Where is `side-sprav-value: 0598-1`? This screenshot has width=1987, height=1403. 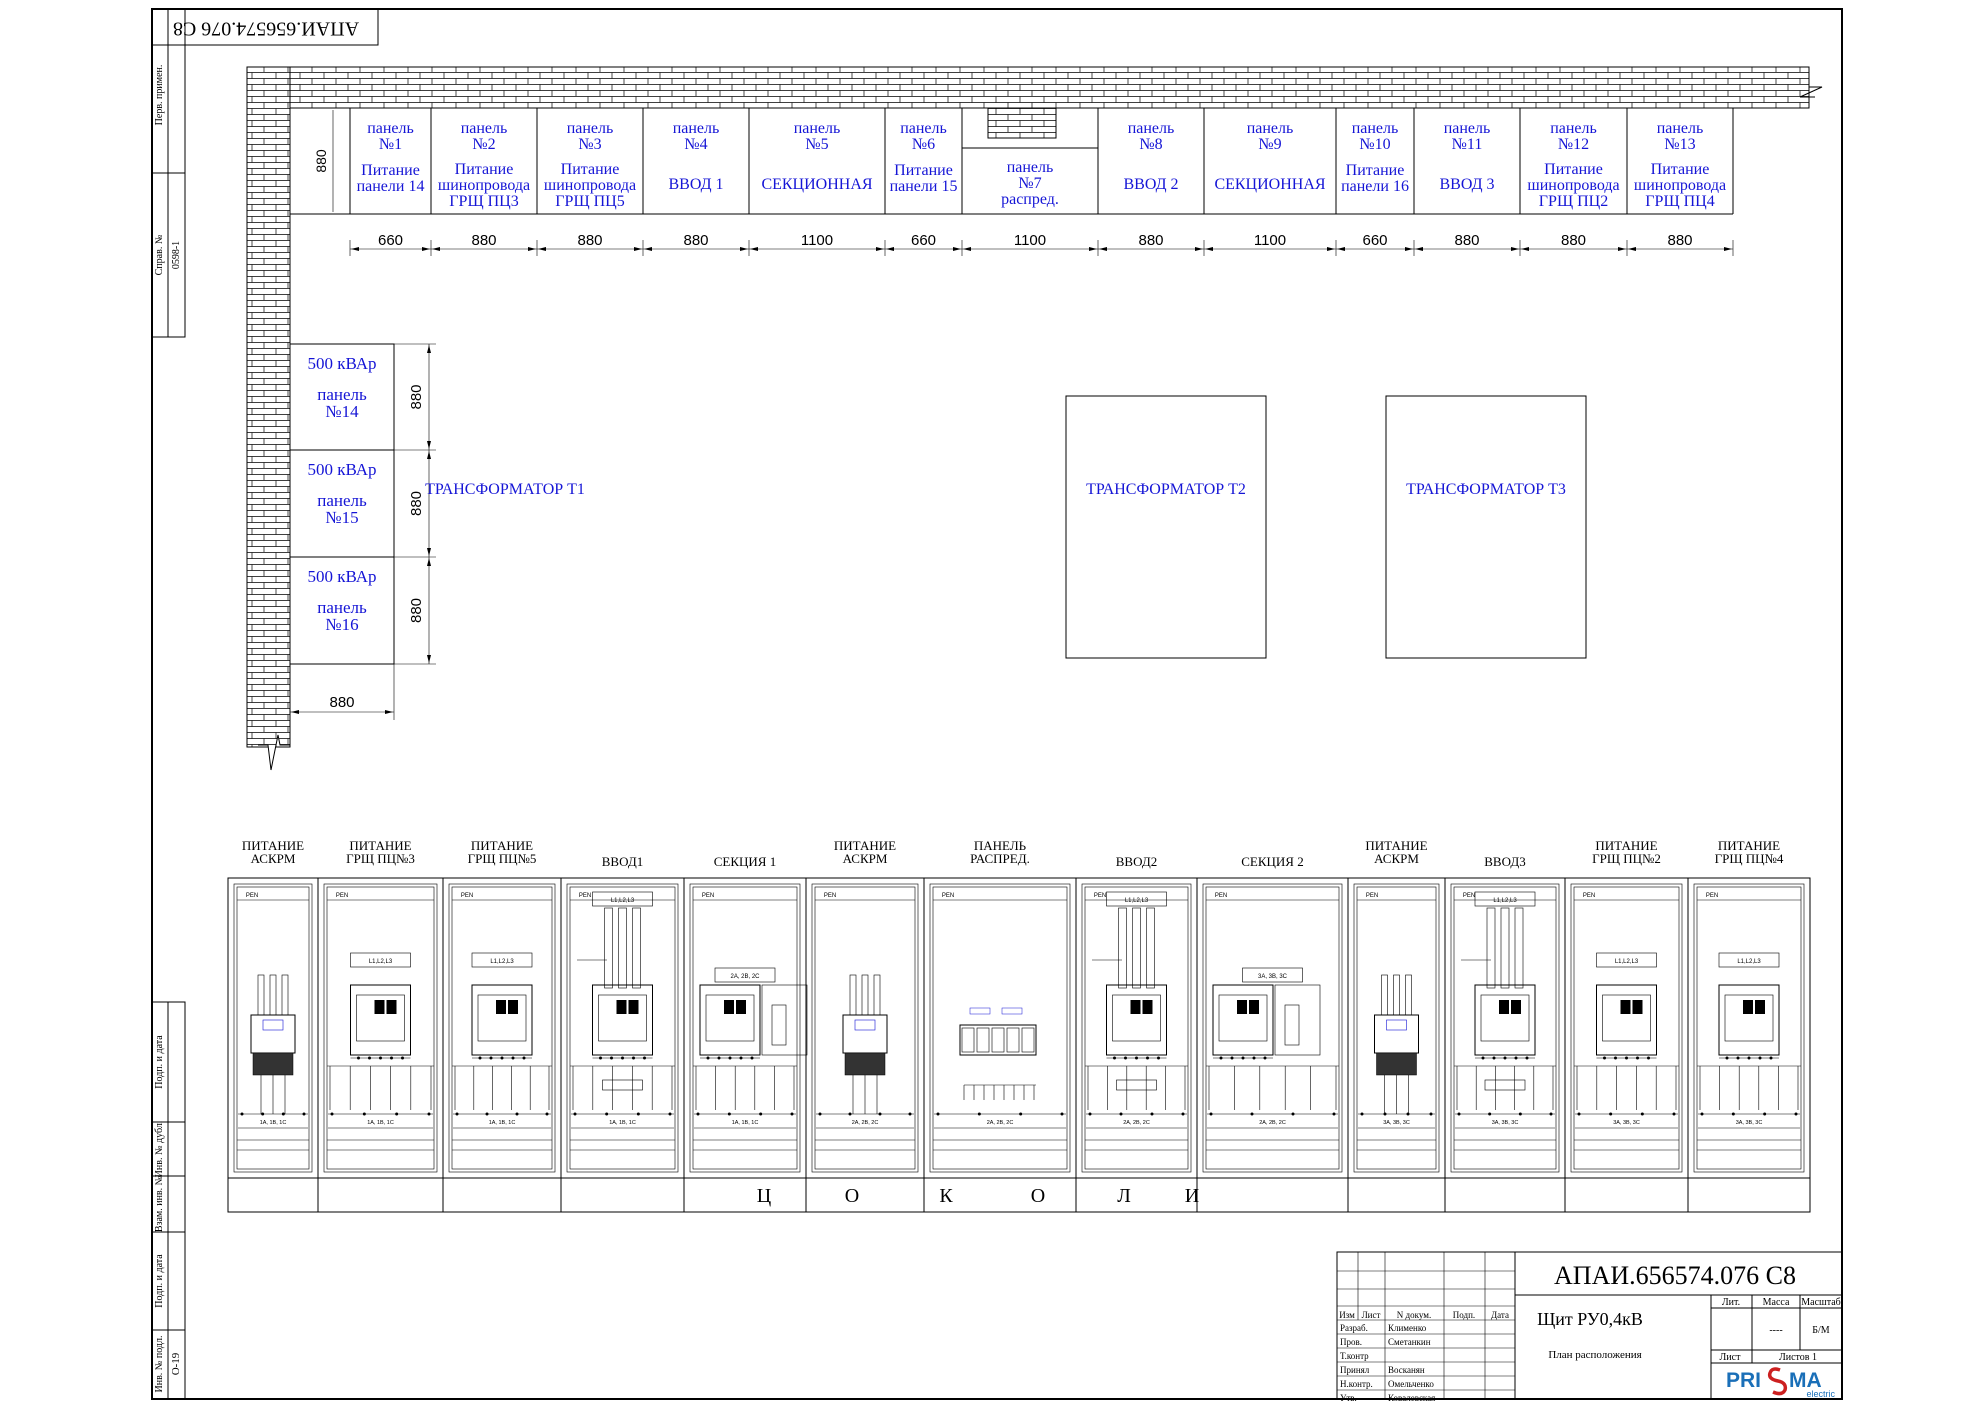 side-sprav-value: 0598-1 is located at coordinates (176, 255).